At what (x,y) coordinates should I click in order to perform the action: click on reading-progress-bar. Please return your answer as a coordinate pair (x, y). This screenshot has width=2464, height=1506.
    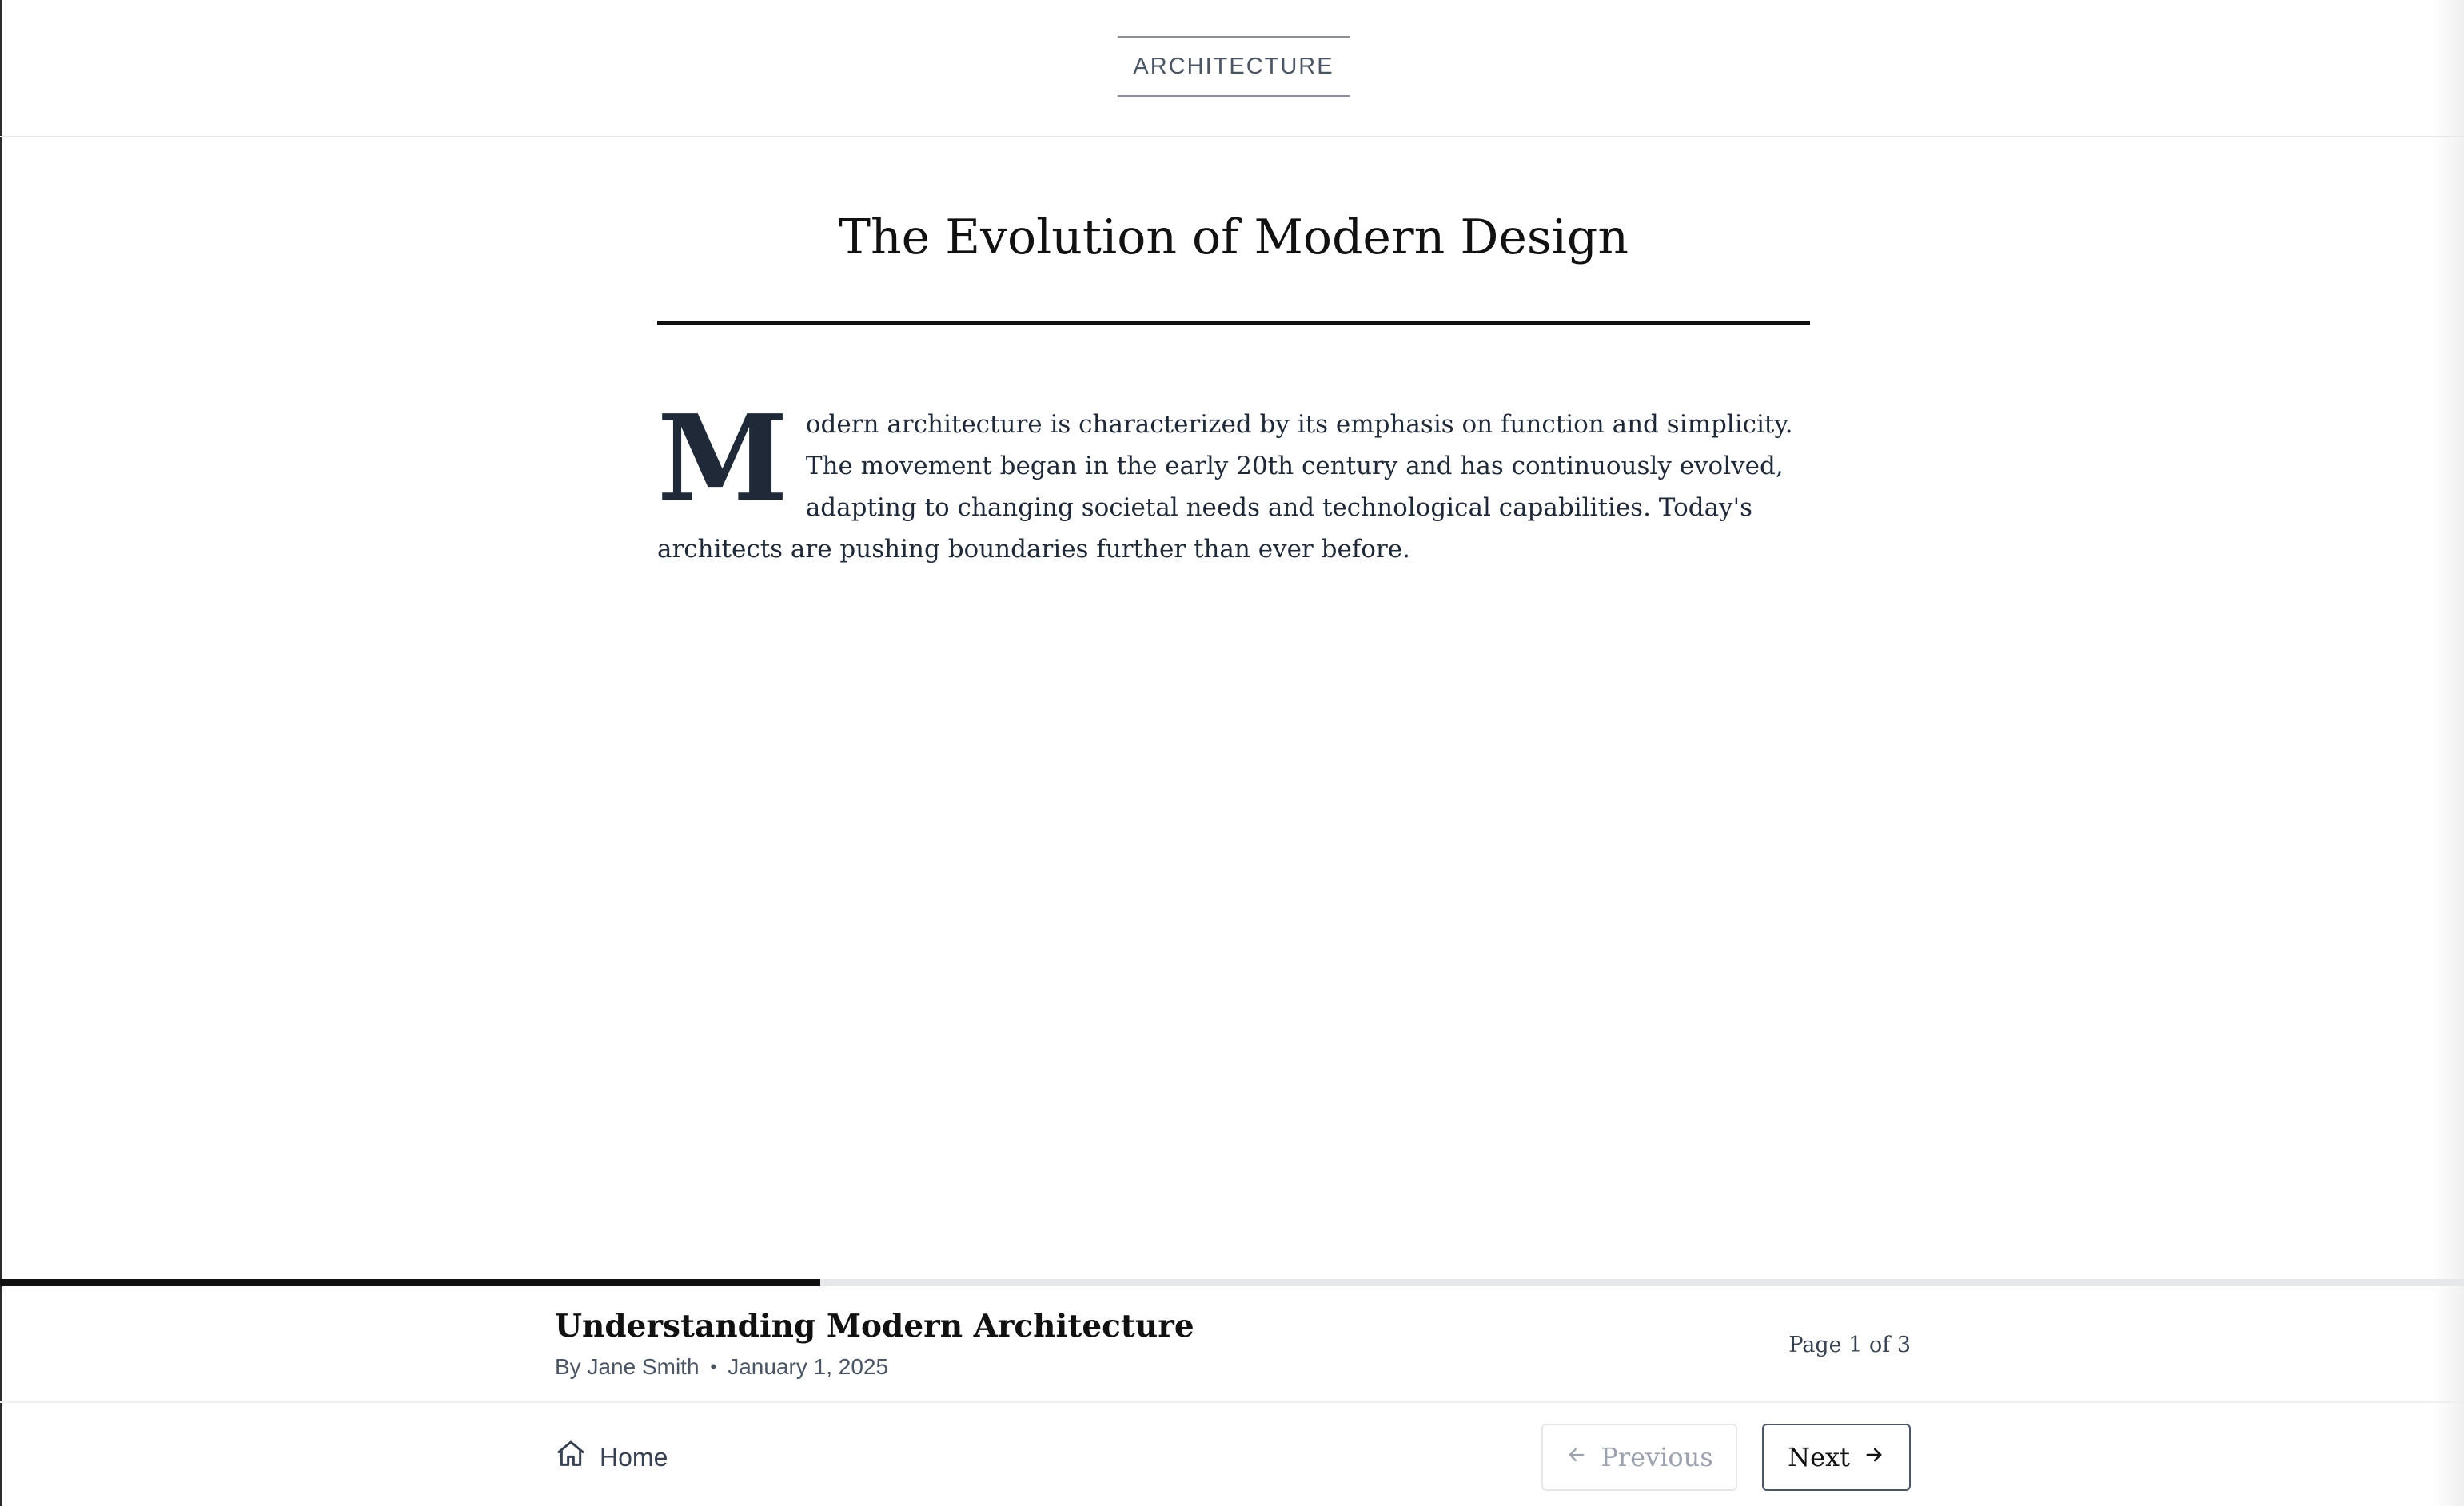
    Looking at the image, I should click on (1232, 1282).